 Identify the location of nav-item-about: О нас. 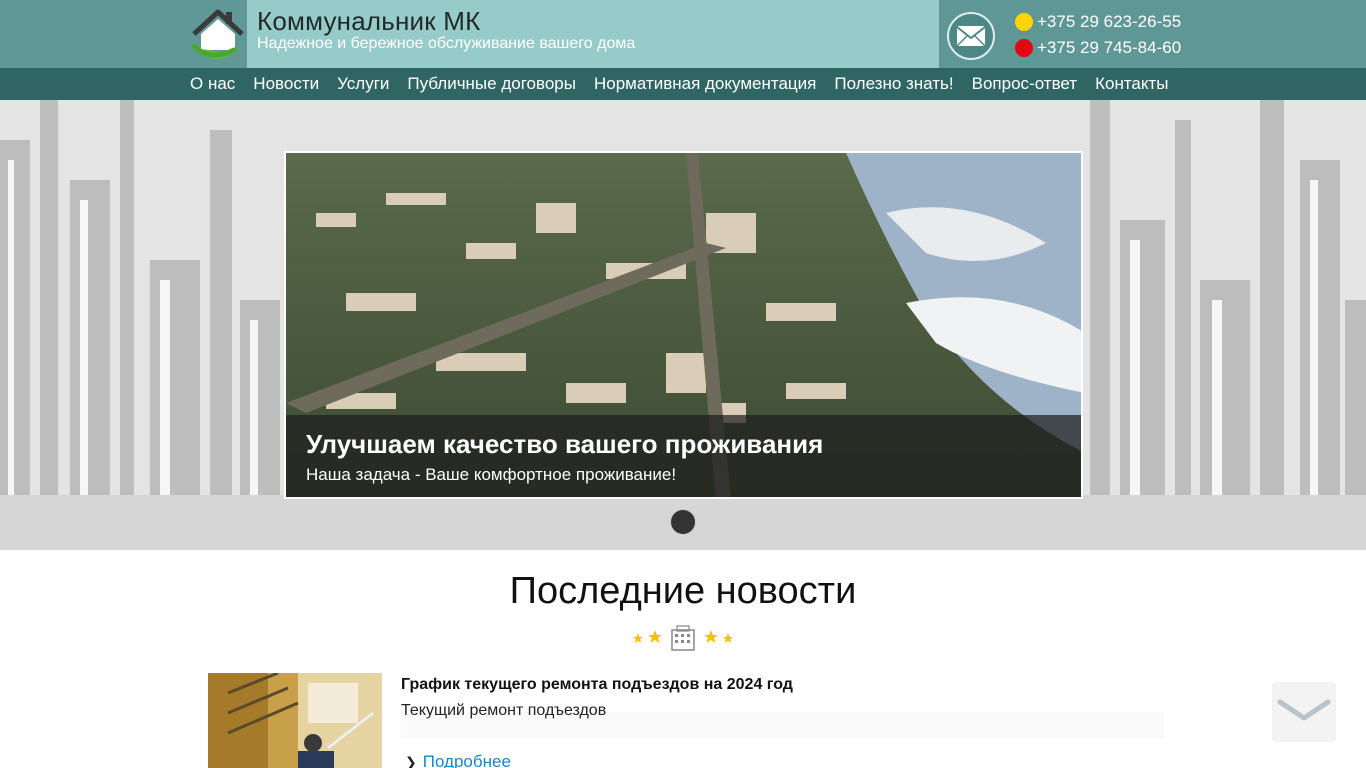
(212, 84).